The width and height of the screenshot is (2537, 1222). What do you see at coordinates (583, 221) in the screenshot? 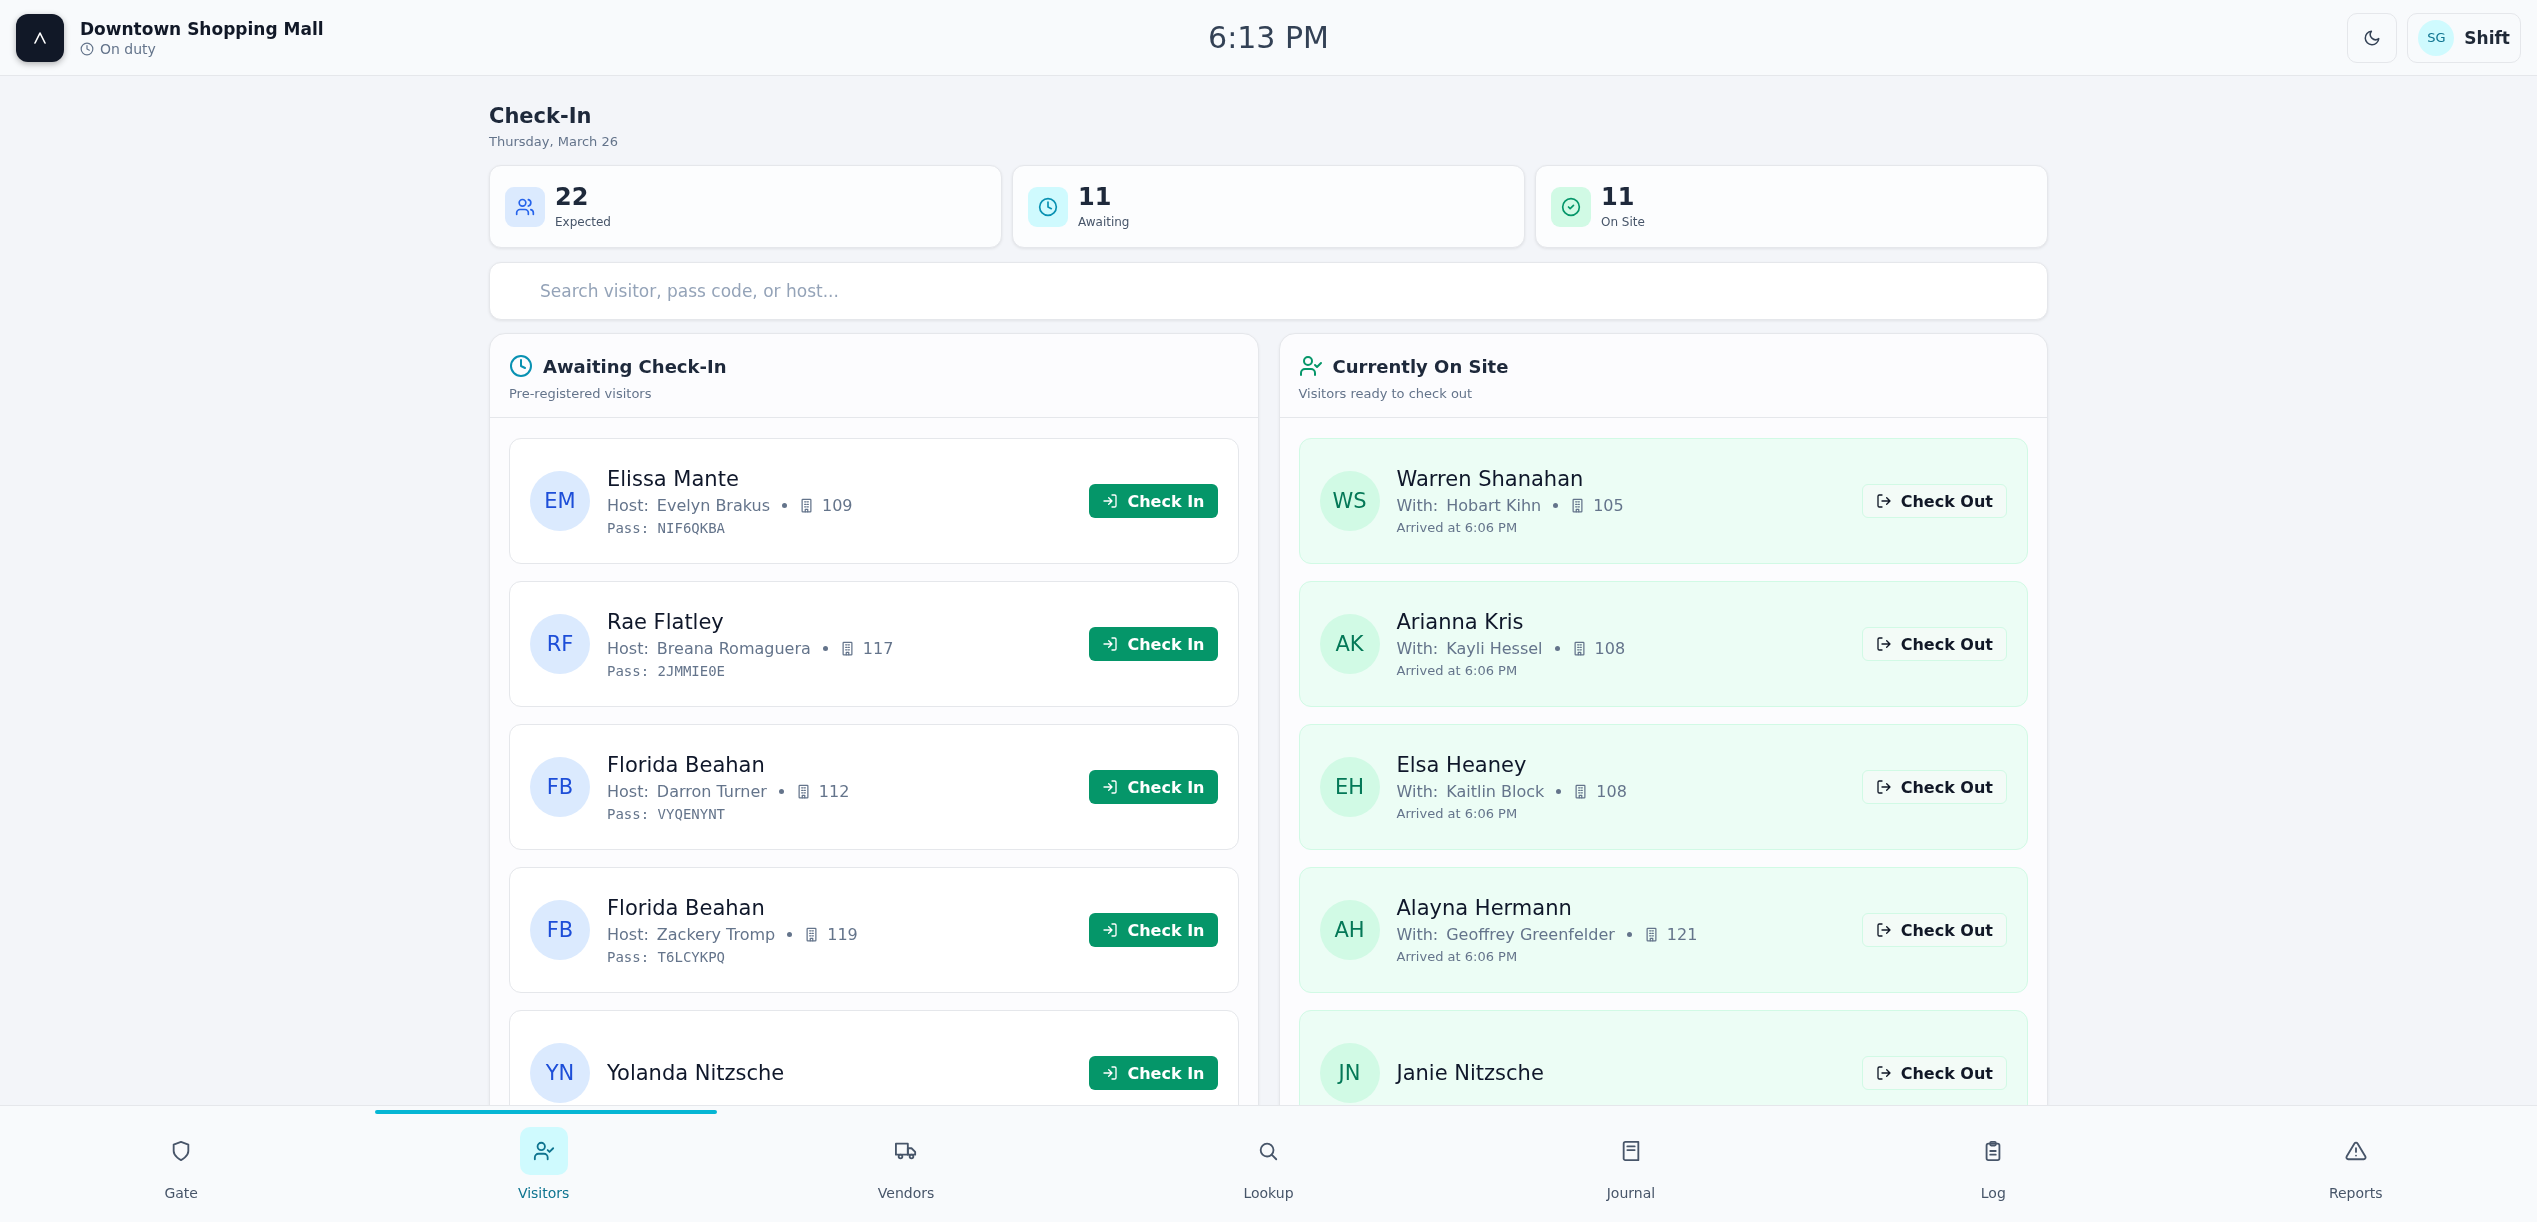
I see `stat-label: Expected` at bounding box center [583, 221].